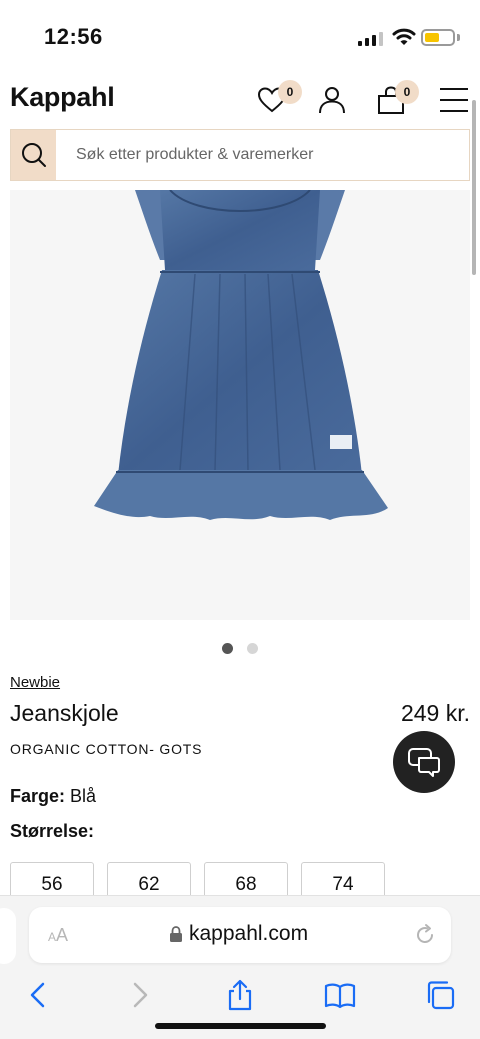 This screenshot has width=480, height=1039. What do you see at coordinates (249, 933) in the screenshot?
I see `url-text: kappahl.com` at bounding box center [249, 933].